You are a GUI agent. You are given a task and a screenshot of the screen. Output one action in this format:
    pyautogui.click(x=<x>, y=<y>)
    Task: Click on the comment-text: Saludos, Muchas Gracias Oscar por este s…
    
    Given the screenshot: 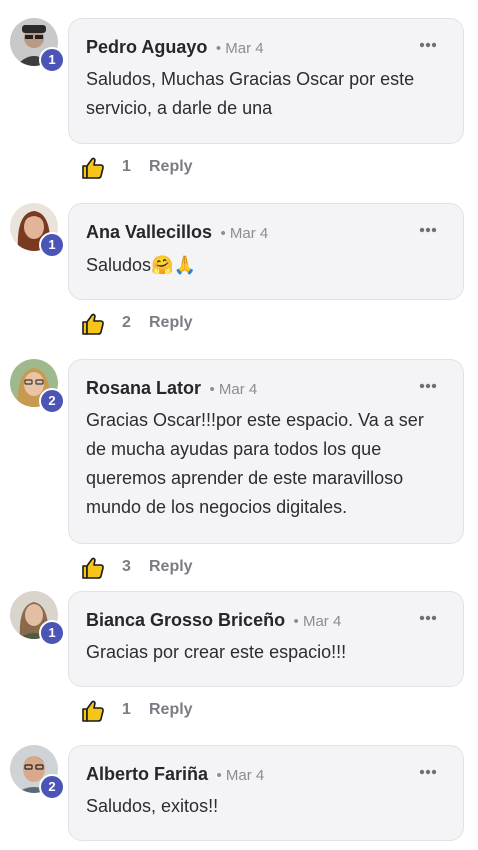 What is the action you would take?
    pyautogui.click(x=250, y=93)
    